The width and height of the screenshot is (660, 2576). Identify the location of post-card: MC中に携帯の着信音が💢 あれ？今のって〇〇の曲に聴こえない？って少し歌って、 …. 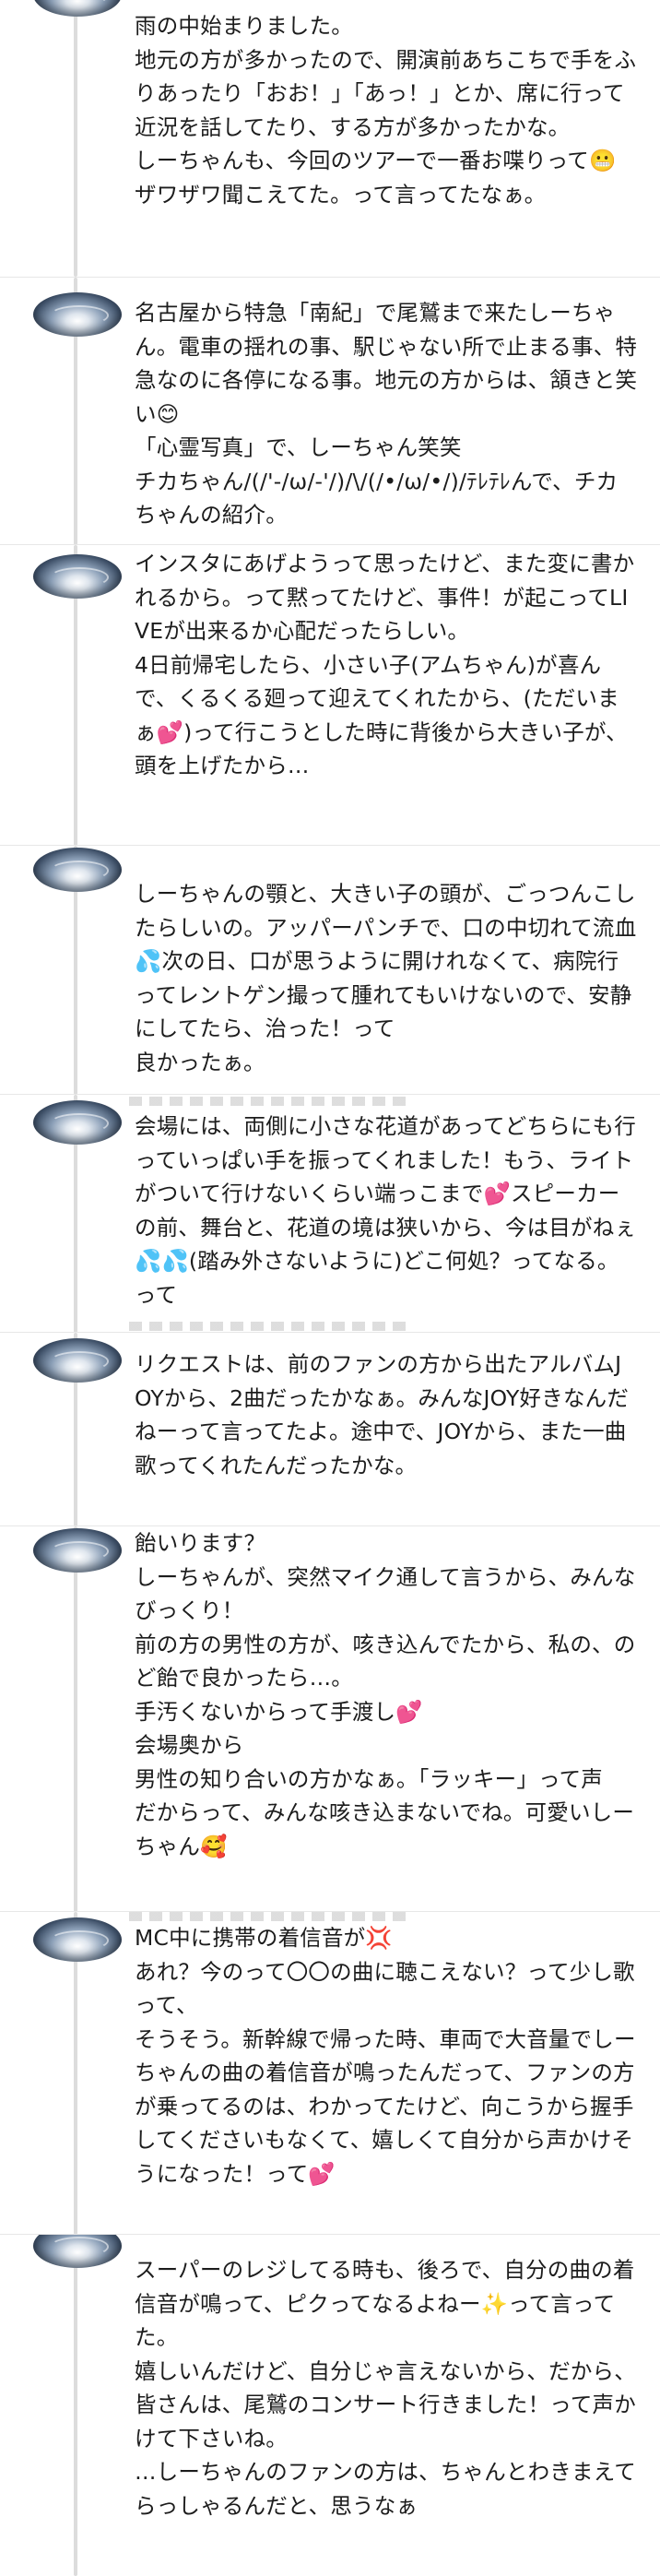
(330, 2073).